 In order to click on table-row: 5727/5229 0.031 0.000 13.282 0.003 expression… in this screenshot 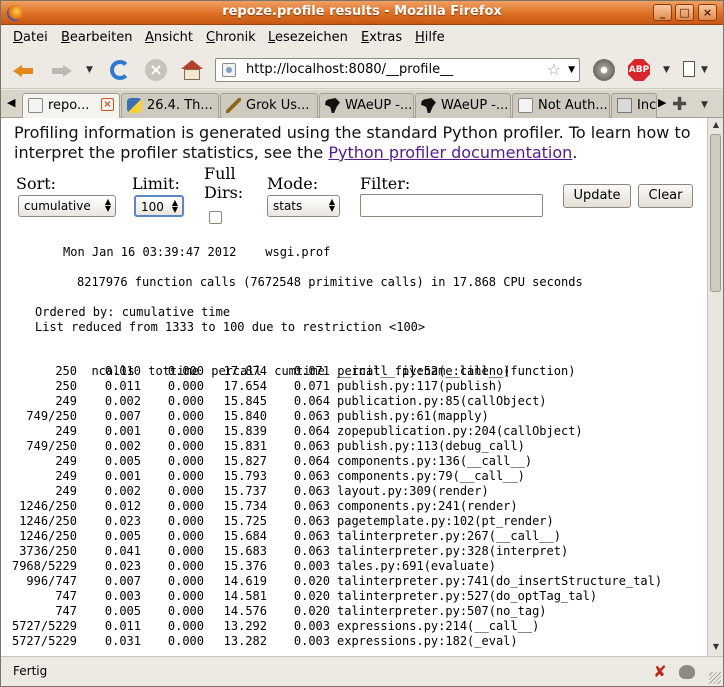, I will do `click(354, 641)`.